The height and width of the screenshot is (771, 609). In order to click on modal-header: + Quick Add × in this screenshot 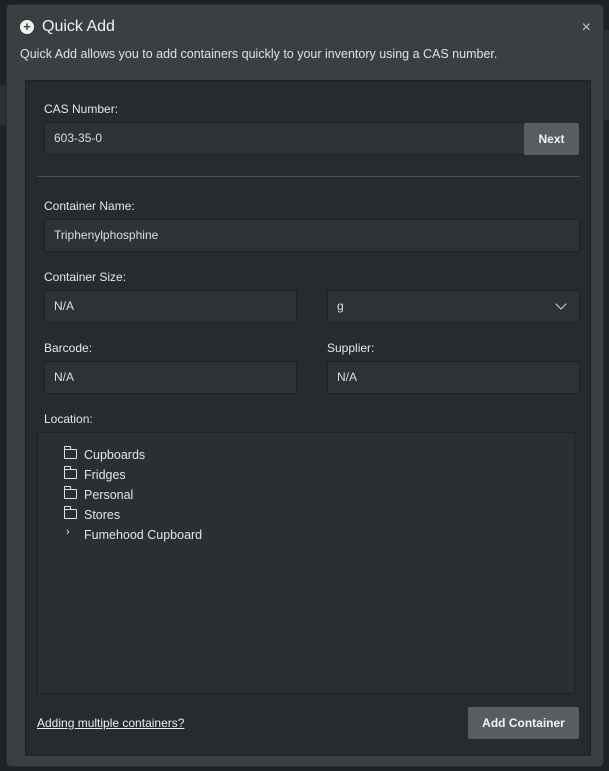, I will do `click(305, 28)`.